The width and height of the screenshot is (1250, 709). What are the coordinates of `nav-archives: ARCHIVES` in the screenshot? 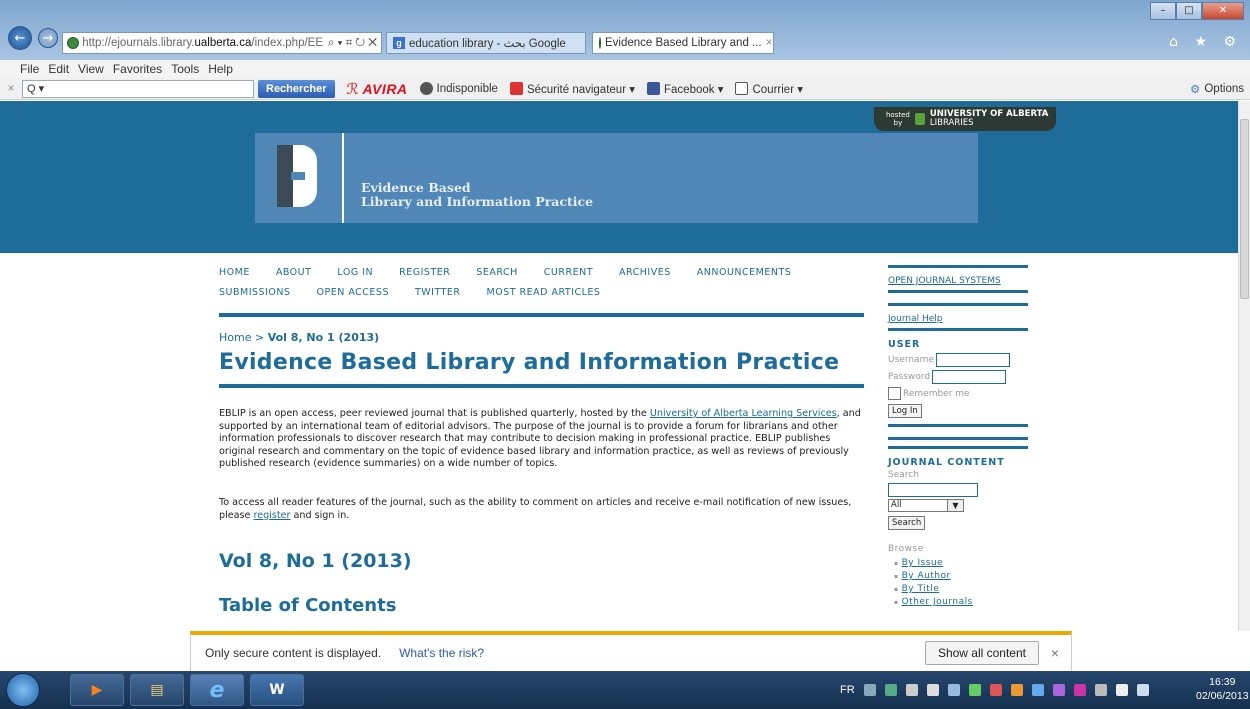 It's located at (645, 272).